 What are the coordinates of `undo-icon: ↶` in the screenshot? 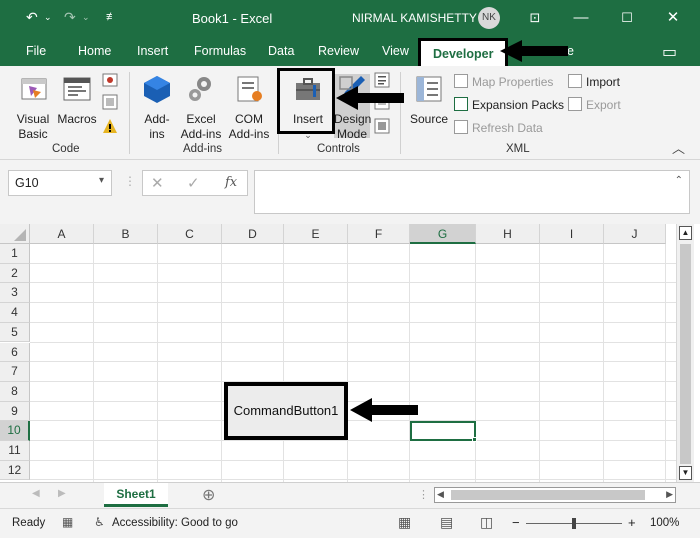 It's located at (32, 17).